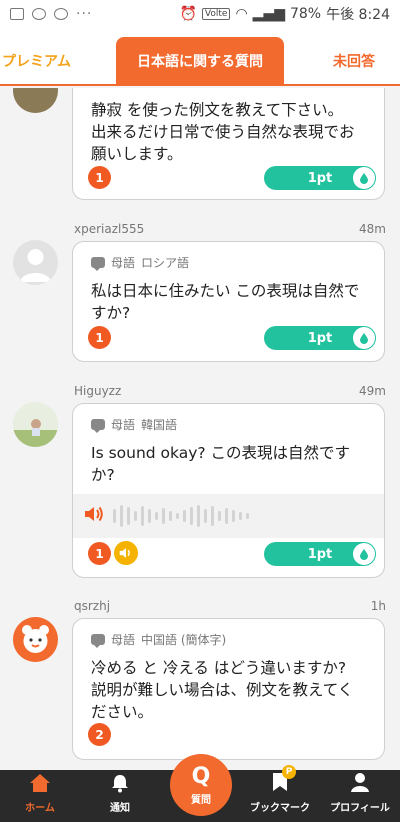 The height and width of the screenshot is (822, 400). What do you see at coordinates (120, 808) in the screenshot?
I see `nav-notifications-label: 通知` at bounding box center [120, 808].